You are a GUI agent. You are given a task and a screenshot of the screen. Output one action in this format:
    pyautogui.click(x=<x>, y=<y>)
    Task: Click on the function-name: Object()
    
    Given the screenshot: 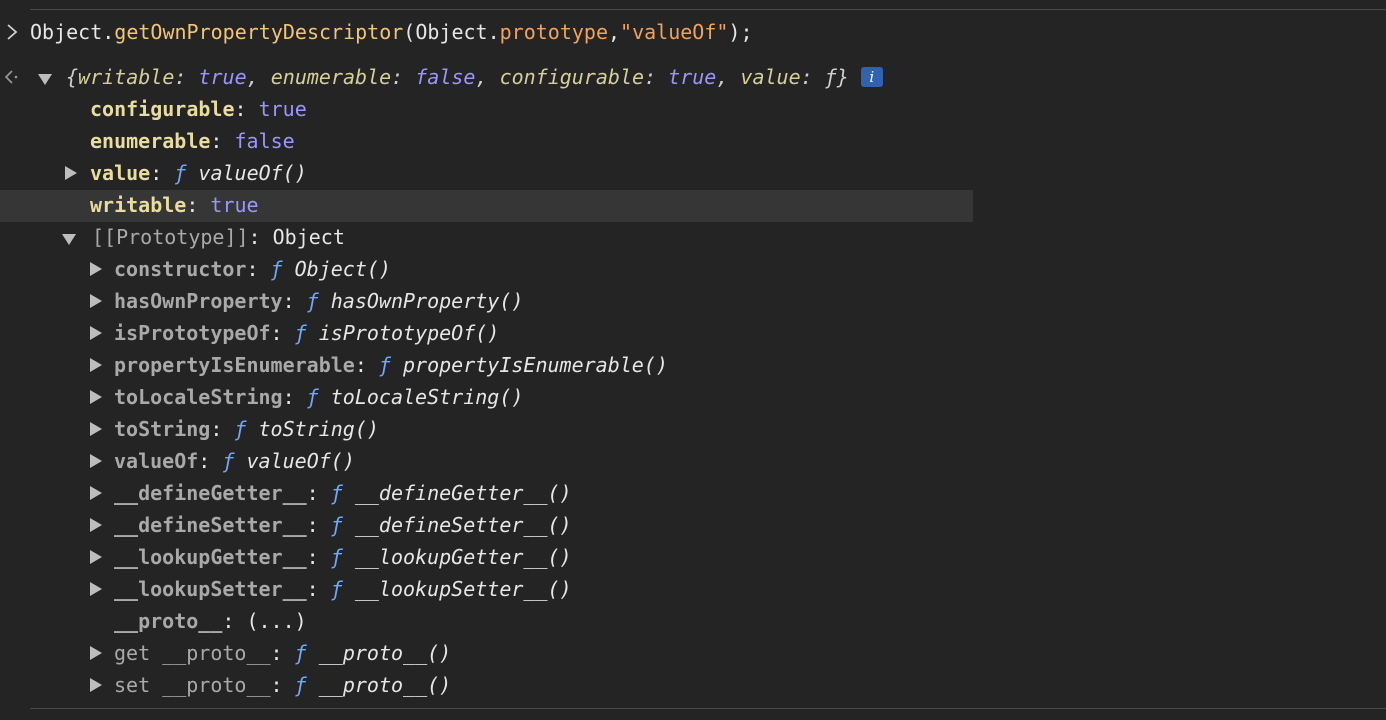 What is the action you would take?
    pyautogui.click(x=342, y=269)
    